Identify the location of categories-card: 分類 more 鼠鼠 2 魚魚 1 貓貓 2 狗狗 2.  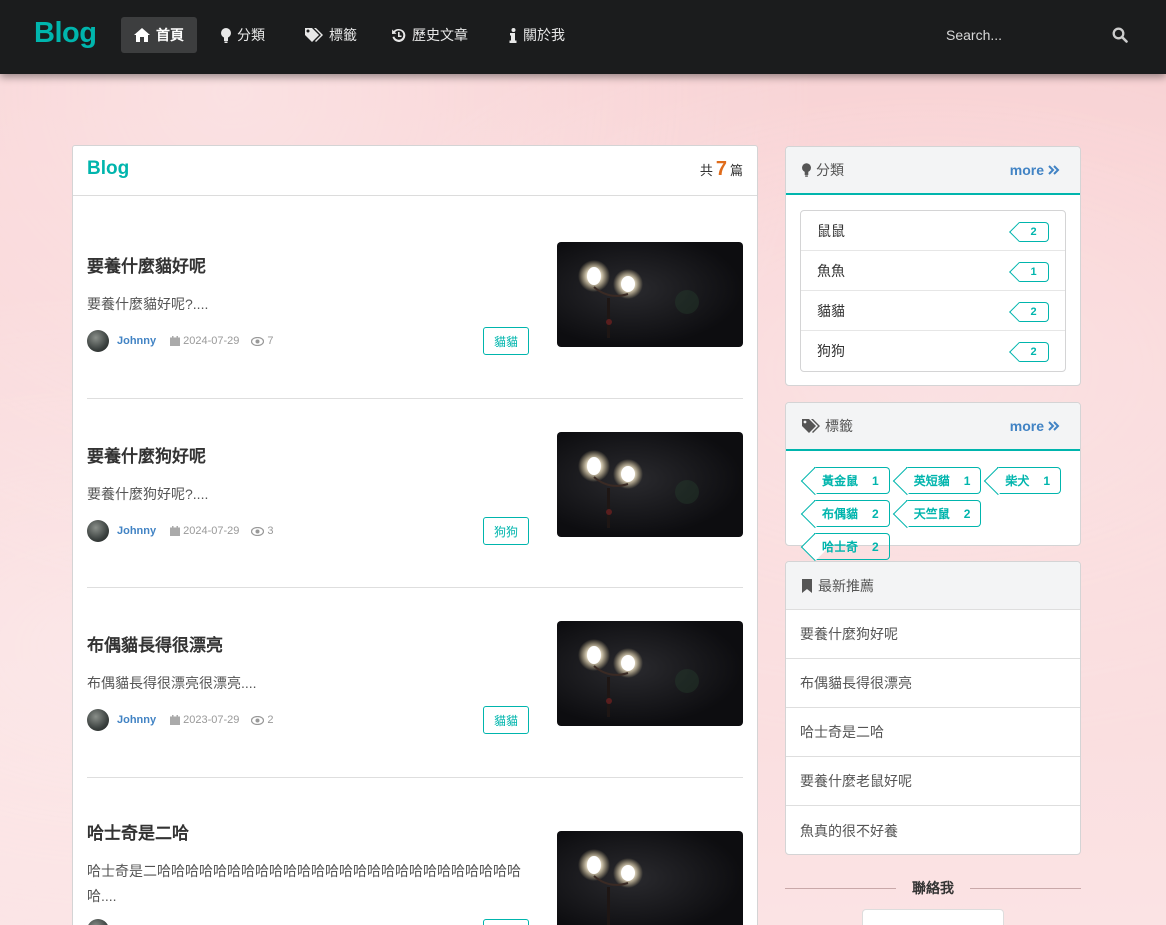
(933, 266).